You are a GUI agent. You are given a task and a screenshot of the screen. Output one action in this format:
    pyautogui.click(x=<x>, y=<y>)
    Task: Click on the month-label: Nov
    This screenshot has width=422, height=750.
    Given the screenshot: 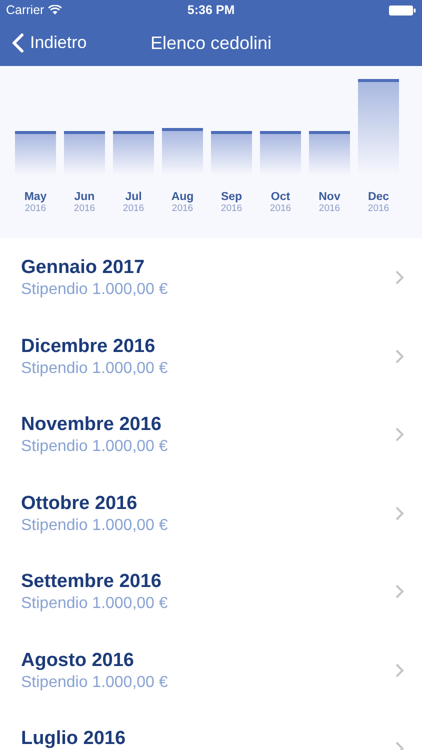 What is the action you would take?
    pyautogui.click(x=329, y=197)
    